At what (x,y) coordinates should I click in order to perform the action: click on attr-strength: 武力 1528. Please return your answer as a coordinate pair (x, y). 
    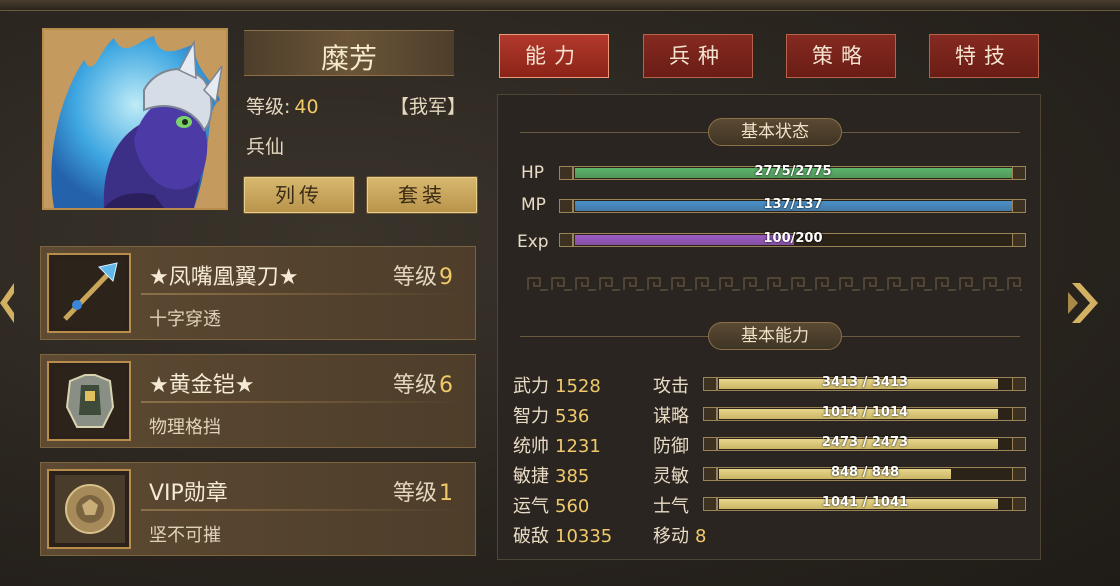
    Looking at the image, I should click on (557, 386).